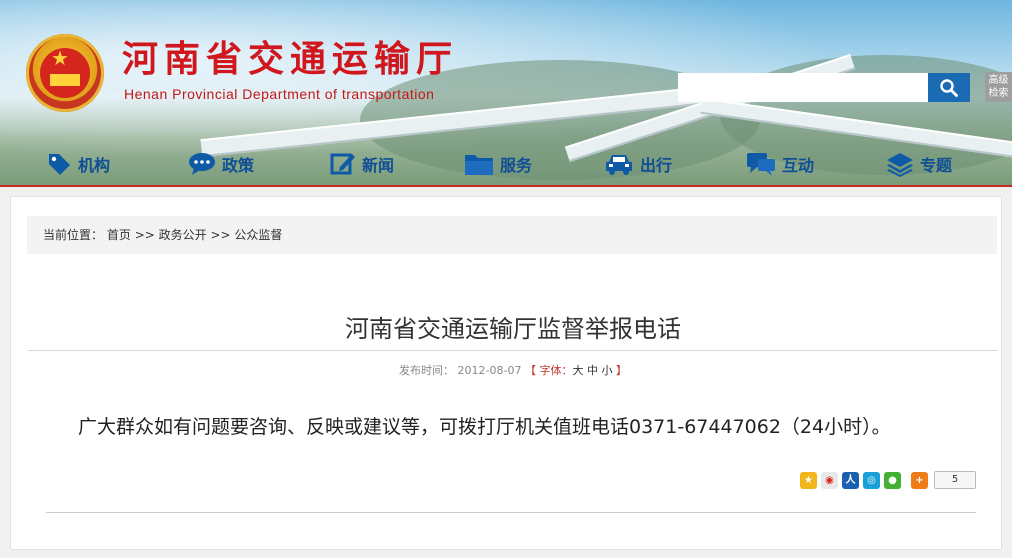  I want to click on qzone-icon: ★, so click(808, 480).